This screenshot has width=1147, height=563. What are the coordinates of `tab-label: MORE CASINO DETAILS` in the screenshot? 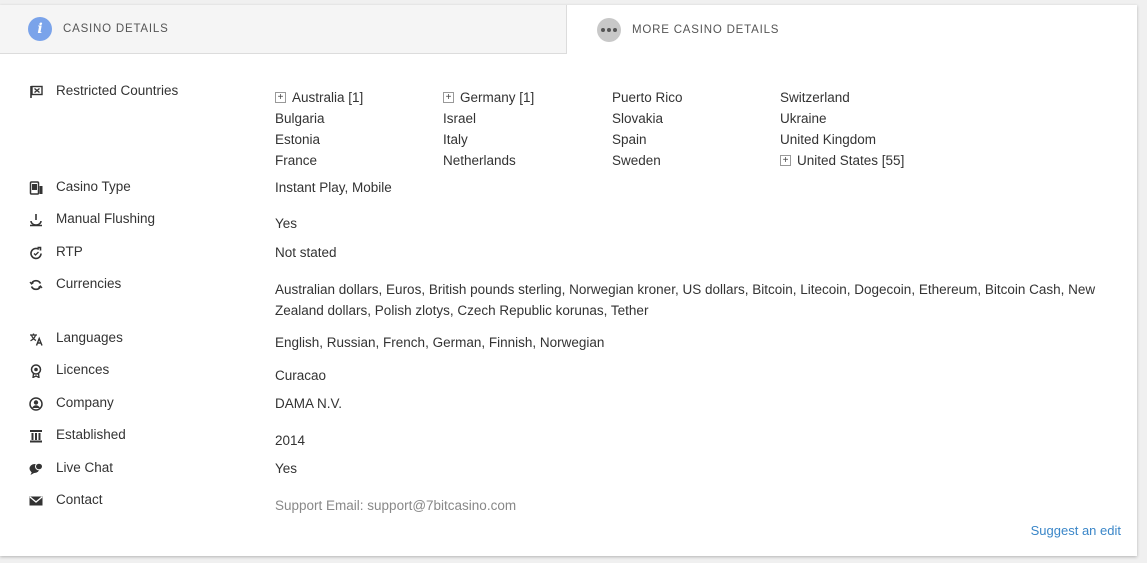 It's located at (706, 29).